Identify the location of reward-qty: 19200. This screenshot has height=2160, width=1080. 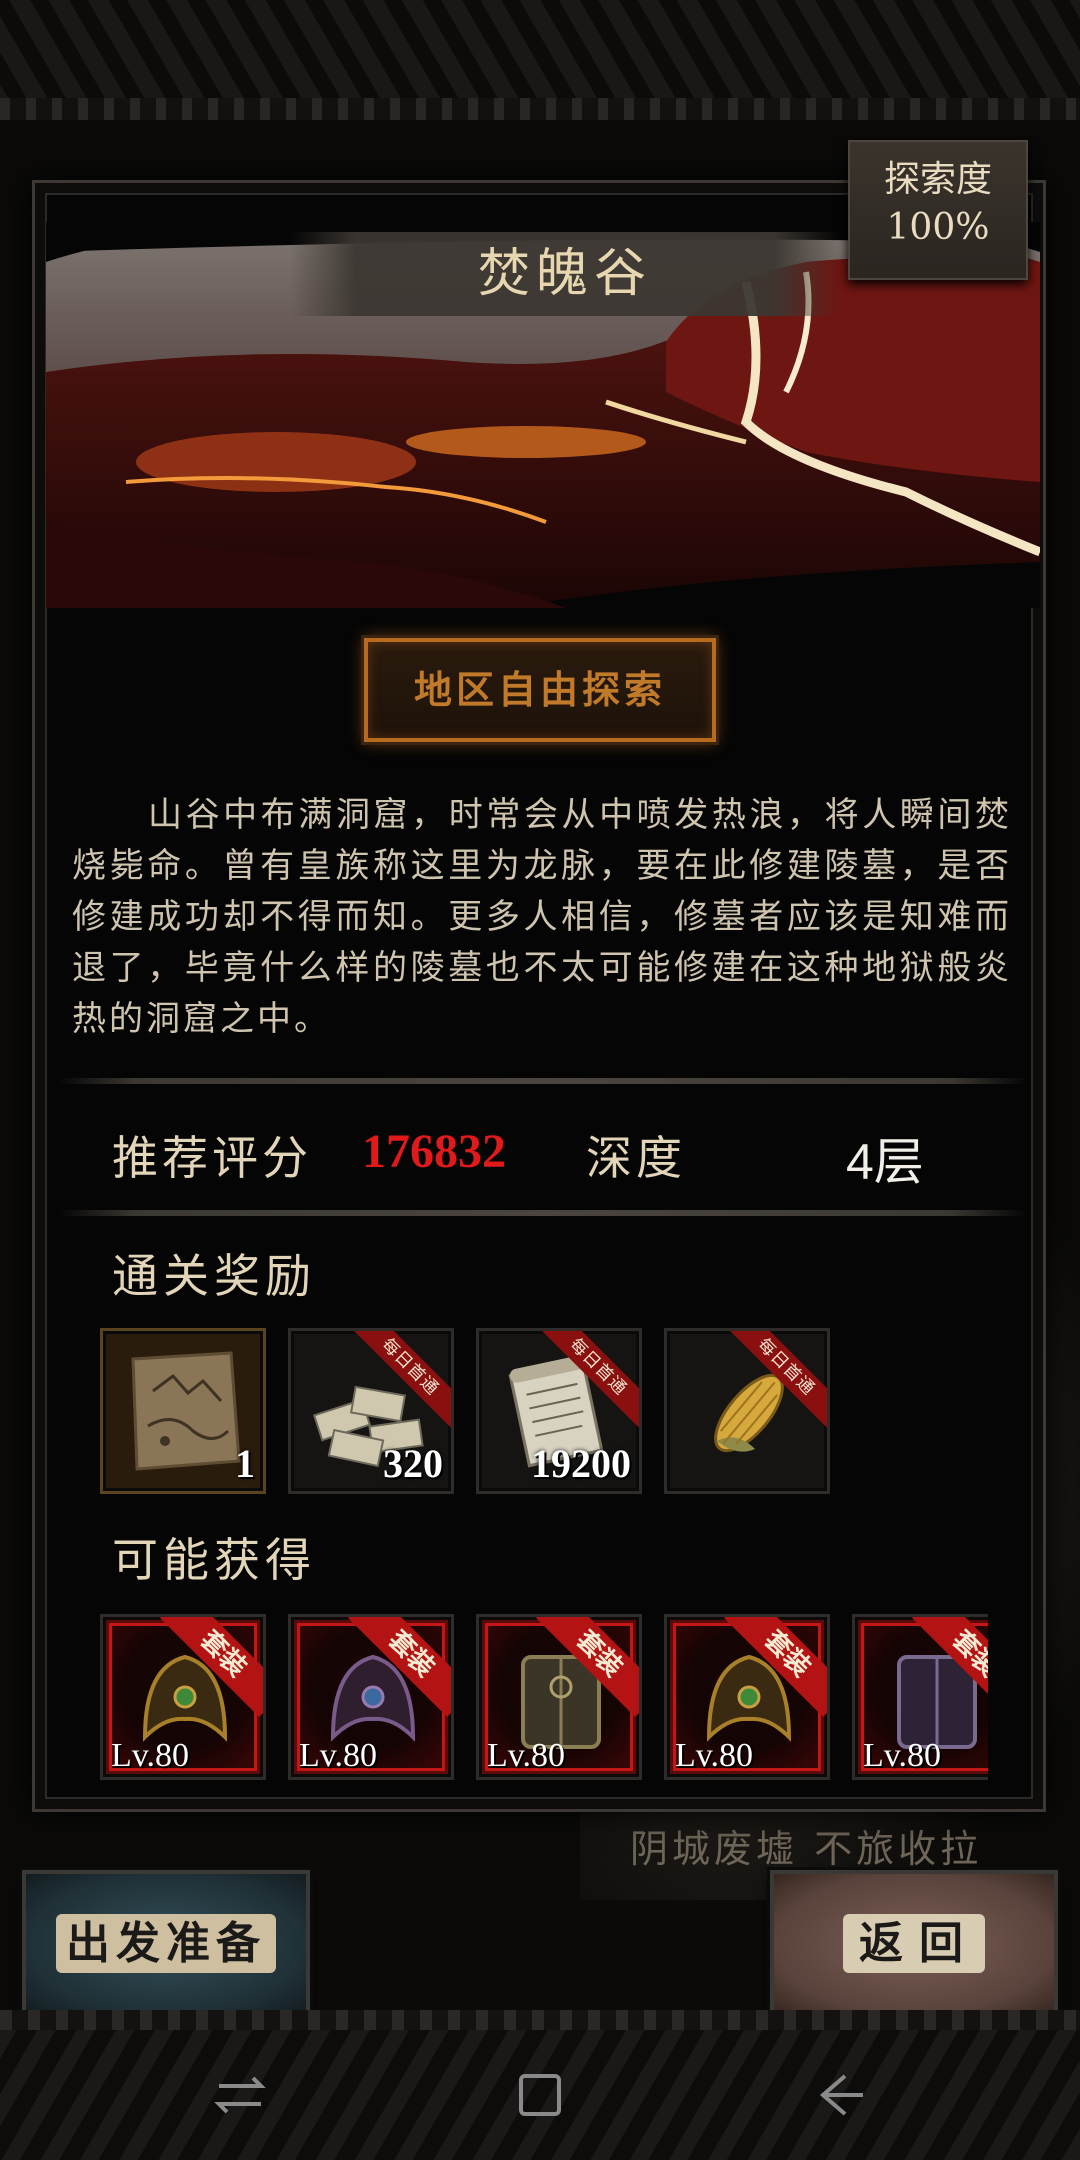
(581, 1463).